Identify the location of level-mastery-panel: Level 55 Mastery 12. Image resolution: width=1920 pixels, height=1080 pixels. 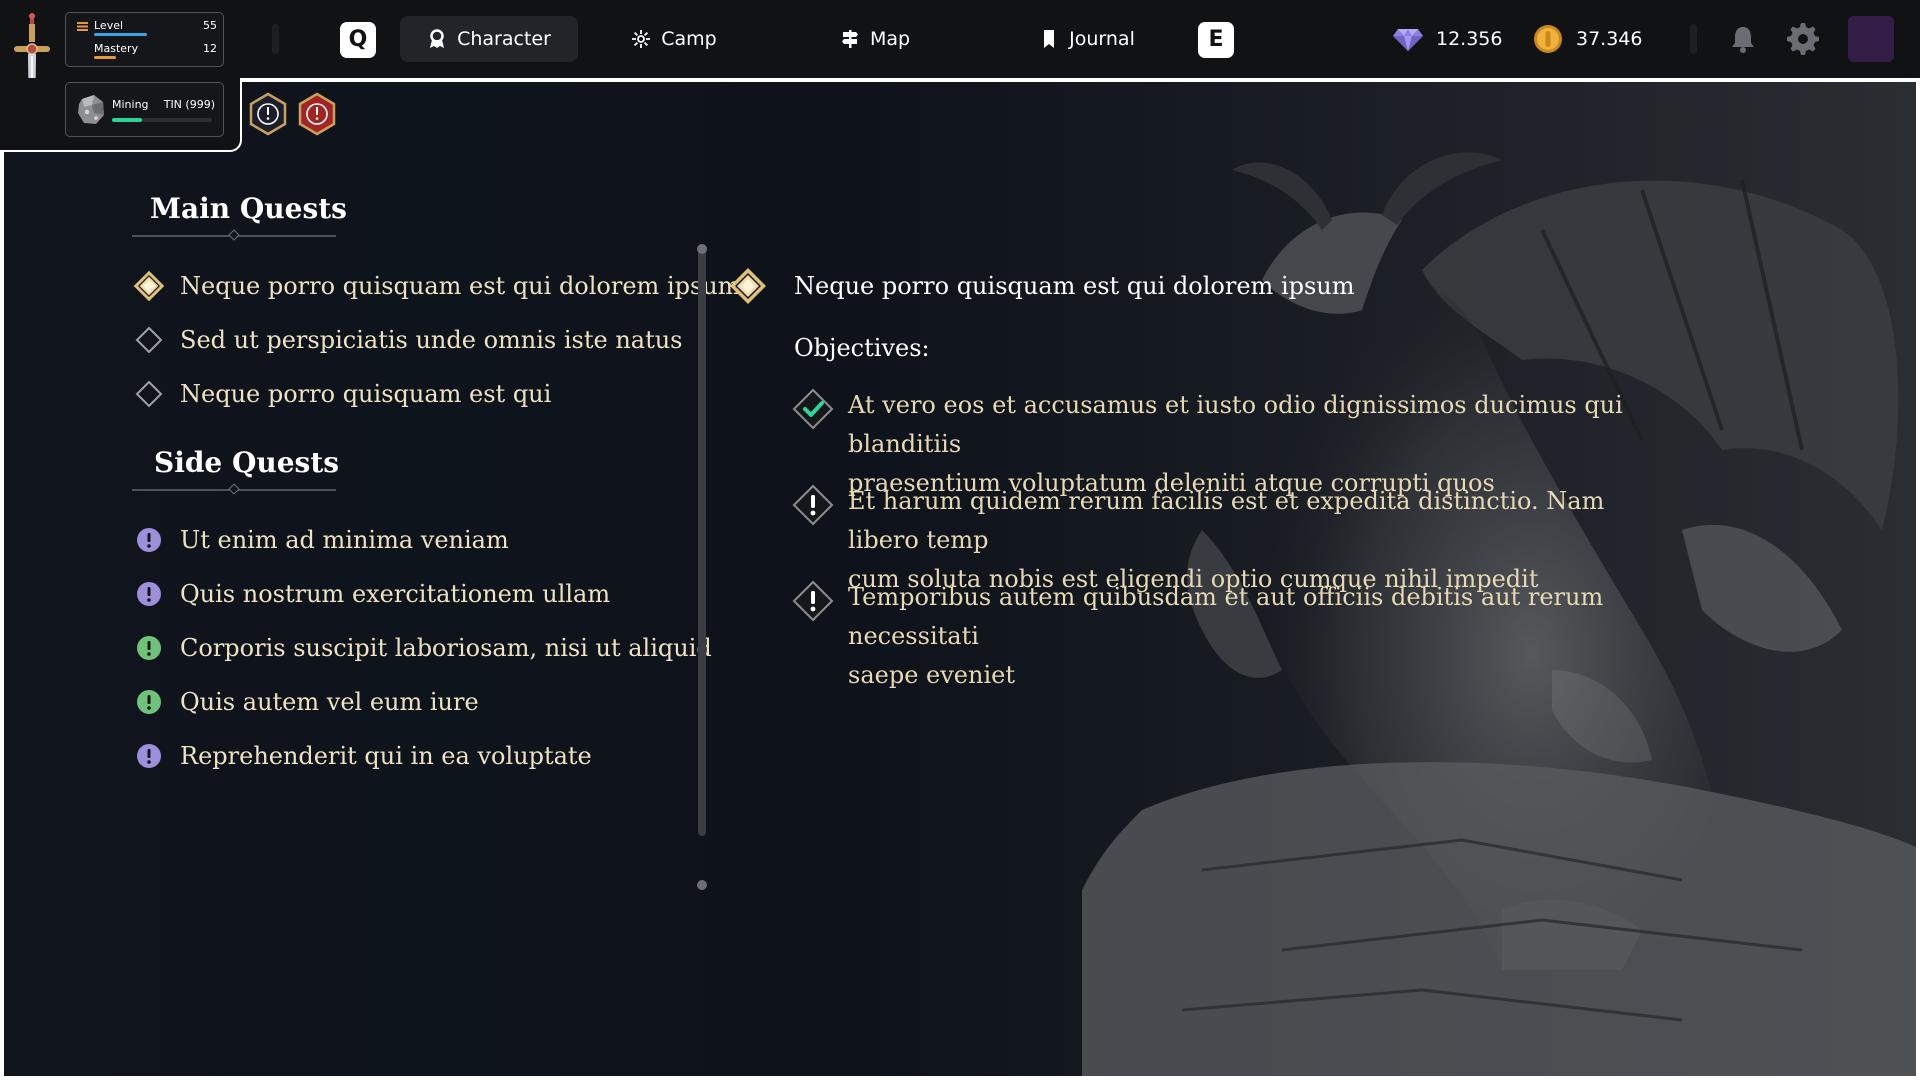
(144, 39).